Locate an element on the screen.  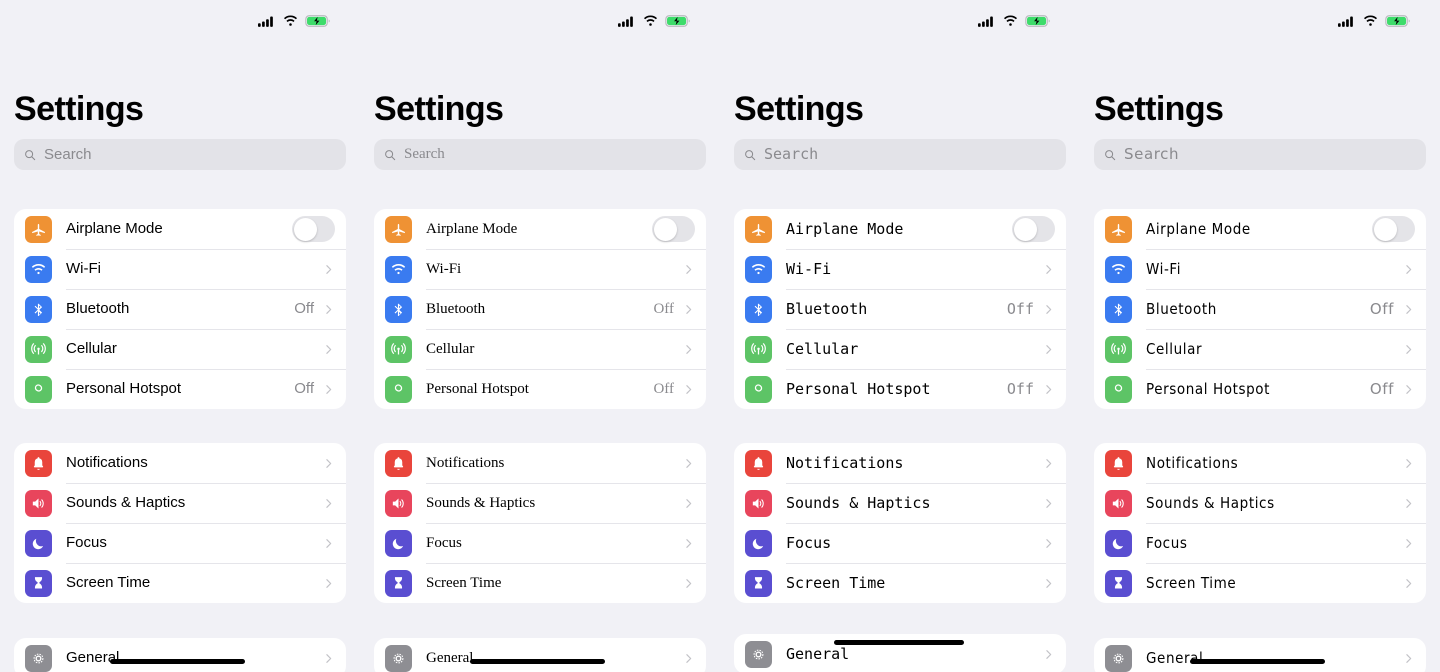
gear-icon is located at coordinates (758, 654).